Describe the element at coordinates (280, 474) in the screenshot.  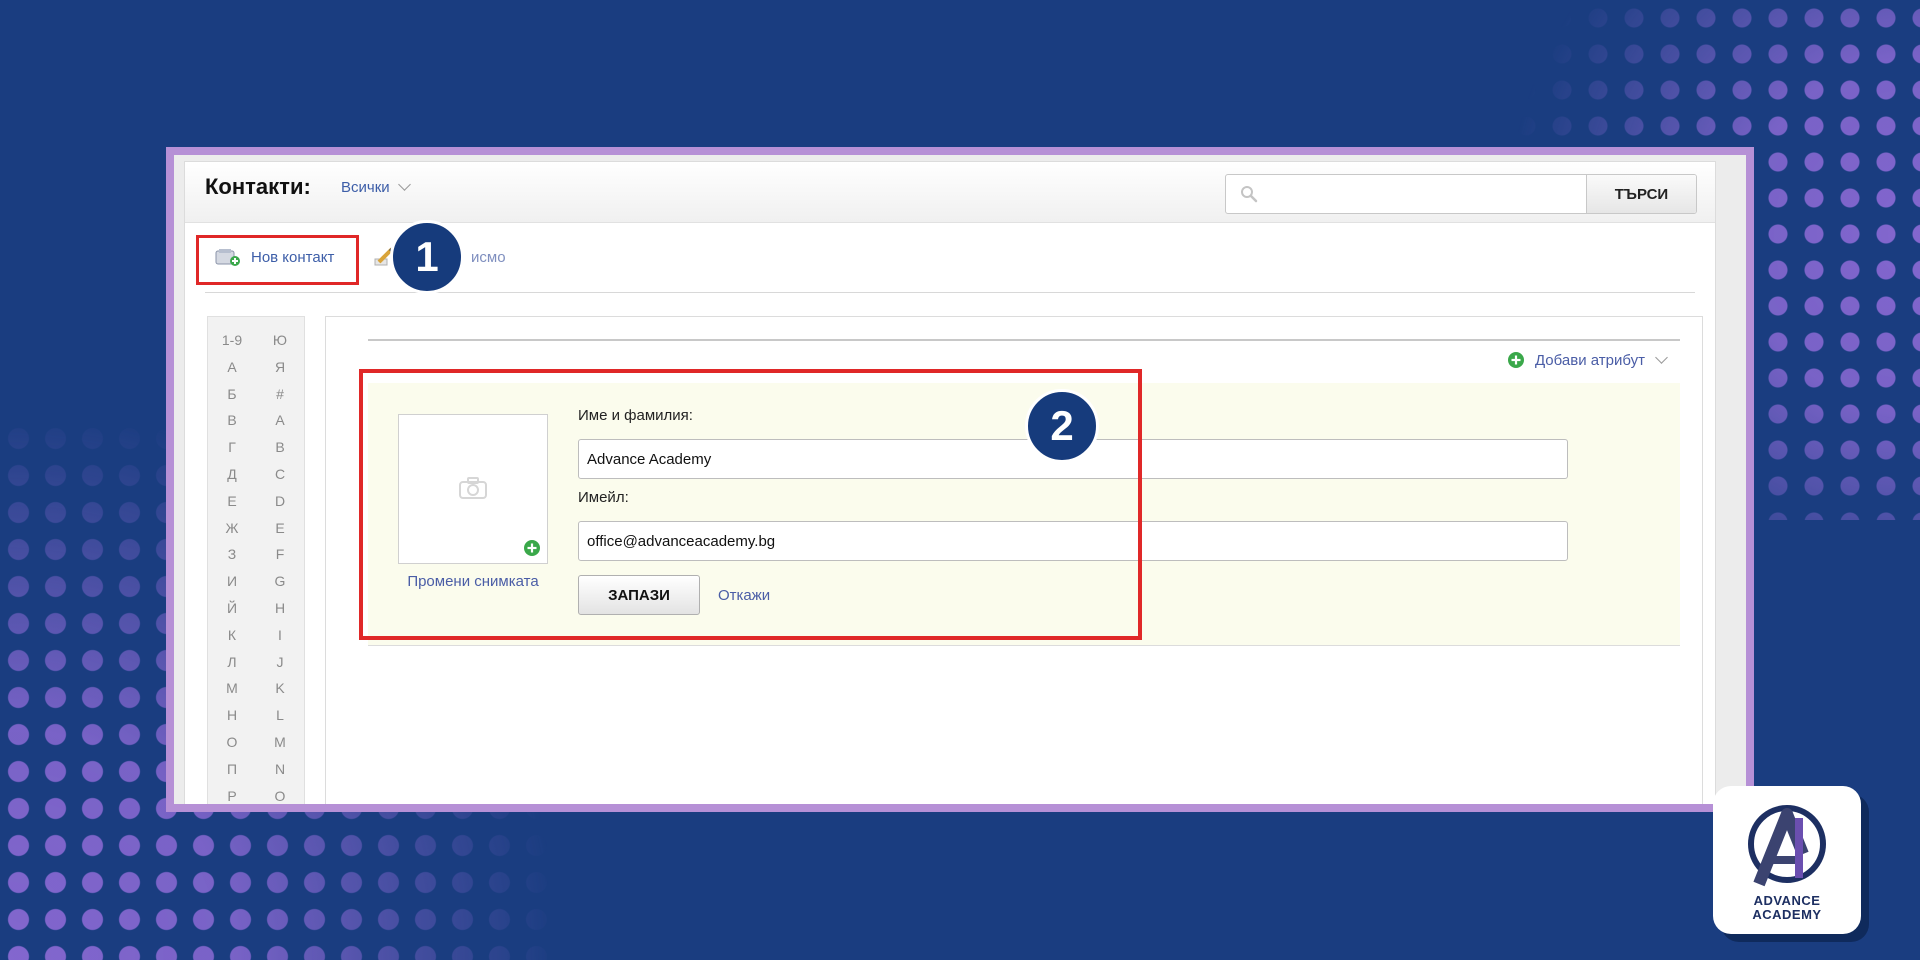
I see `alphabet-letter: C` at that location.